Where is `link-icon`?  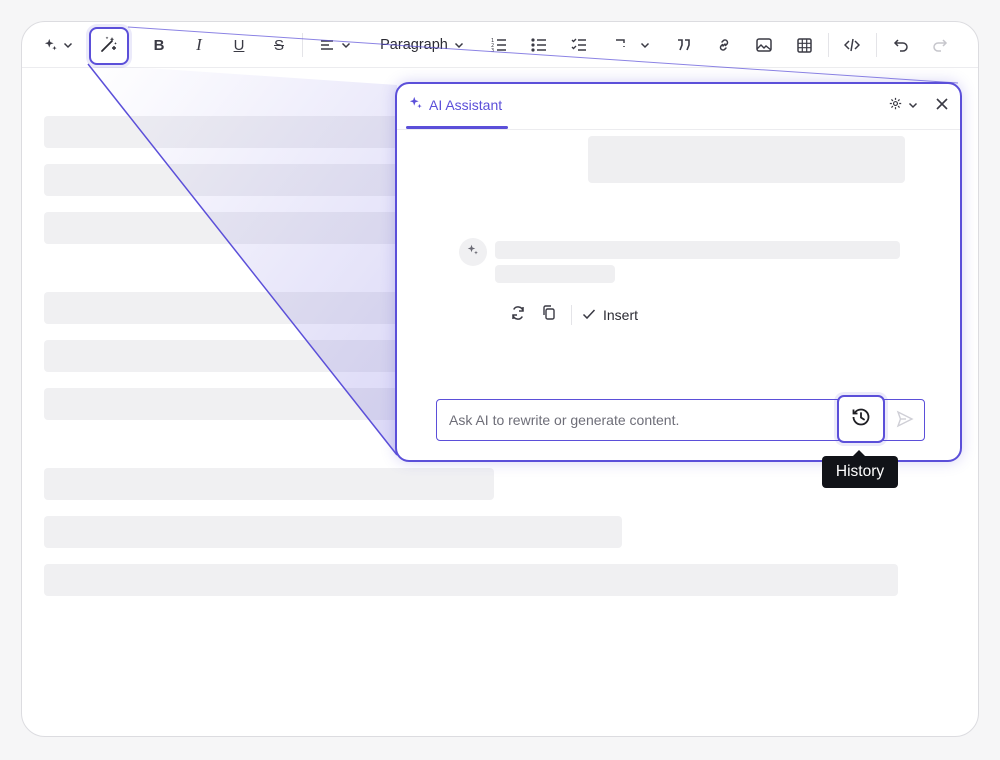
link-icon is located at coordinates (724, 45).